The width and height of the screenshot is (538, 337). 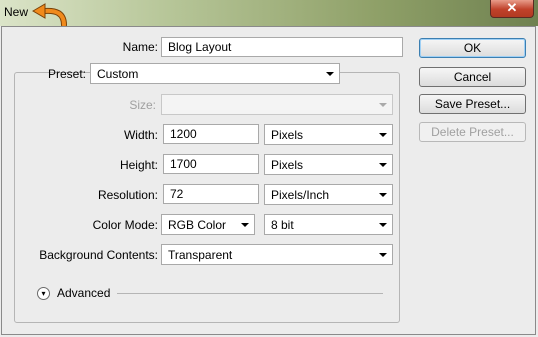 I want to click on color-mode-value: RGB Color, so click(x=197, y=225).